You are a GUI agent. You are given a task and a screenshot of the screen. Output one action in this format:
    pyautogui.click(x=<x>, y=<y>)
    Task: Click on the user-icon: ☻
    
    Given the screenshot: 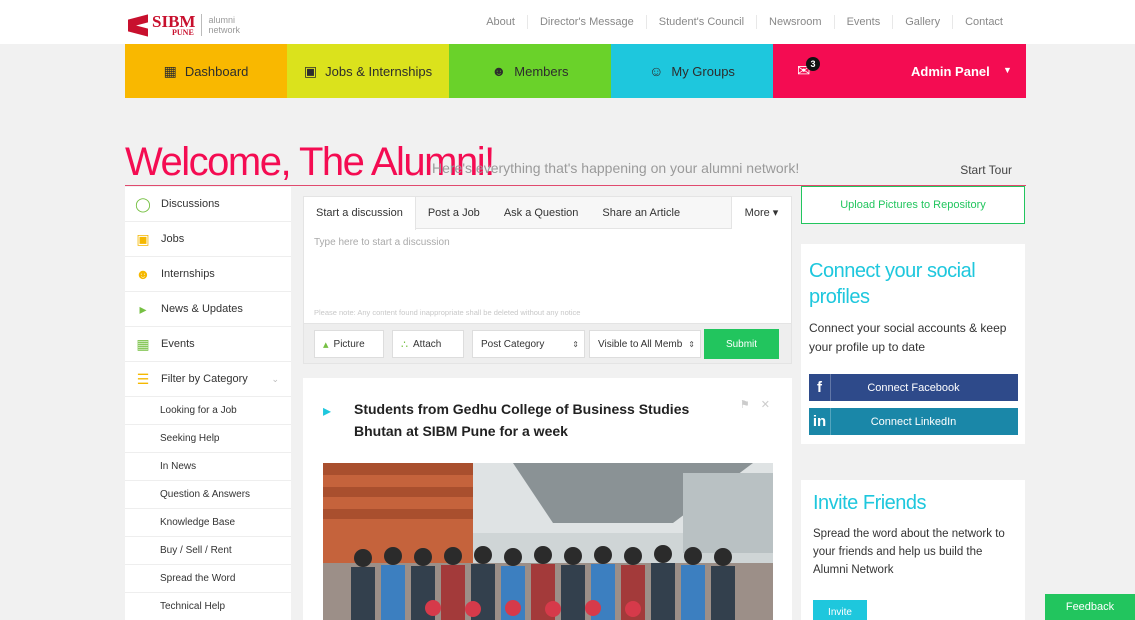 What is the action you would take?
    pyautogui.click(x=143, y=274)
    